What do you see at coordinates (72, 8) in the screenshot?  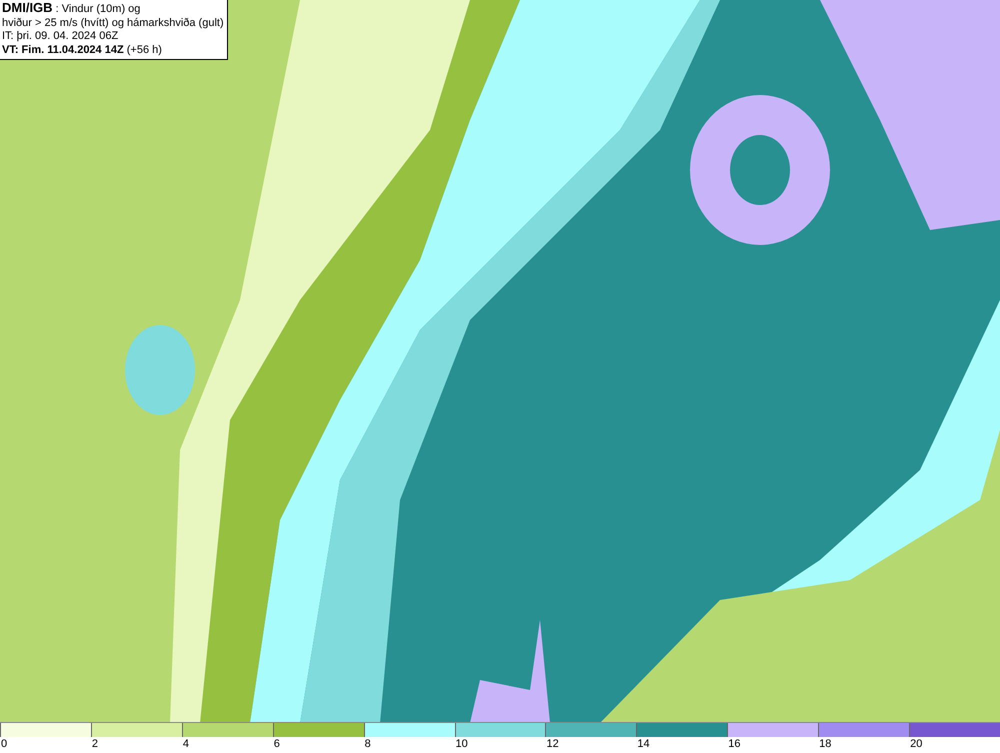 I see `info-text: DMI/IGB : Vindur (10m) og` at bounding box center [72, 8].